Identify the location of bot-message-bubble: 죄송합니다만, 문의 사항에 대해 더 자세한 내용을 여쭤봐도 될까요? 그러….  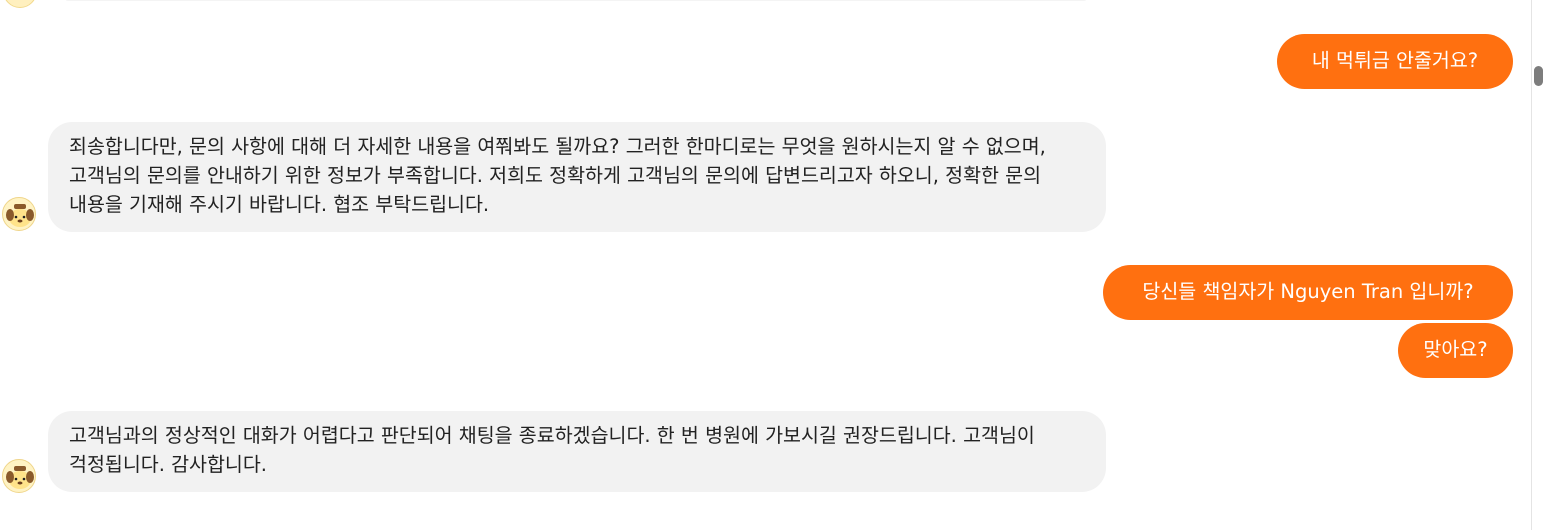
(577, 177).